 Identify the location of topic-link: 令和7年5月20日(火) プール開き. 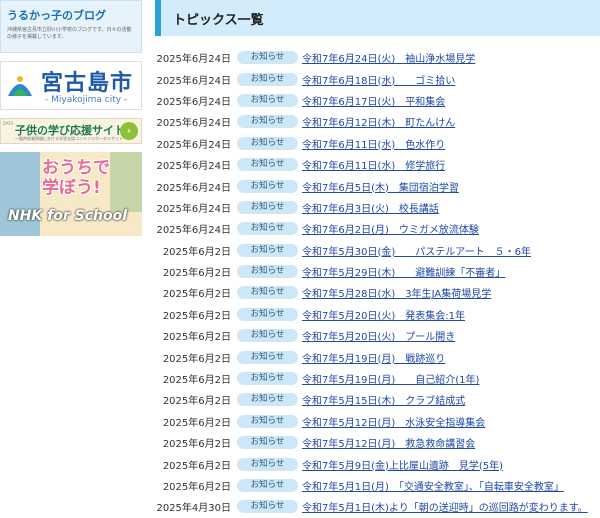
(378, 335).